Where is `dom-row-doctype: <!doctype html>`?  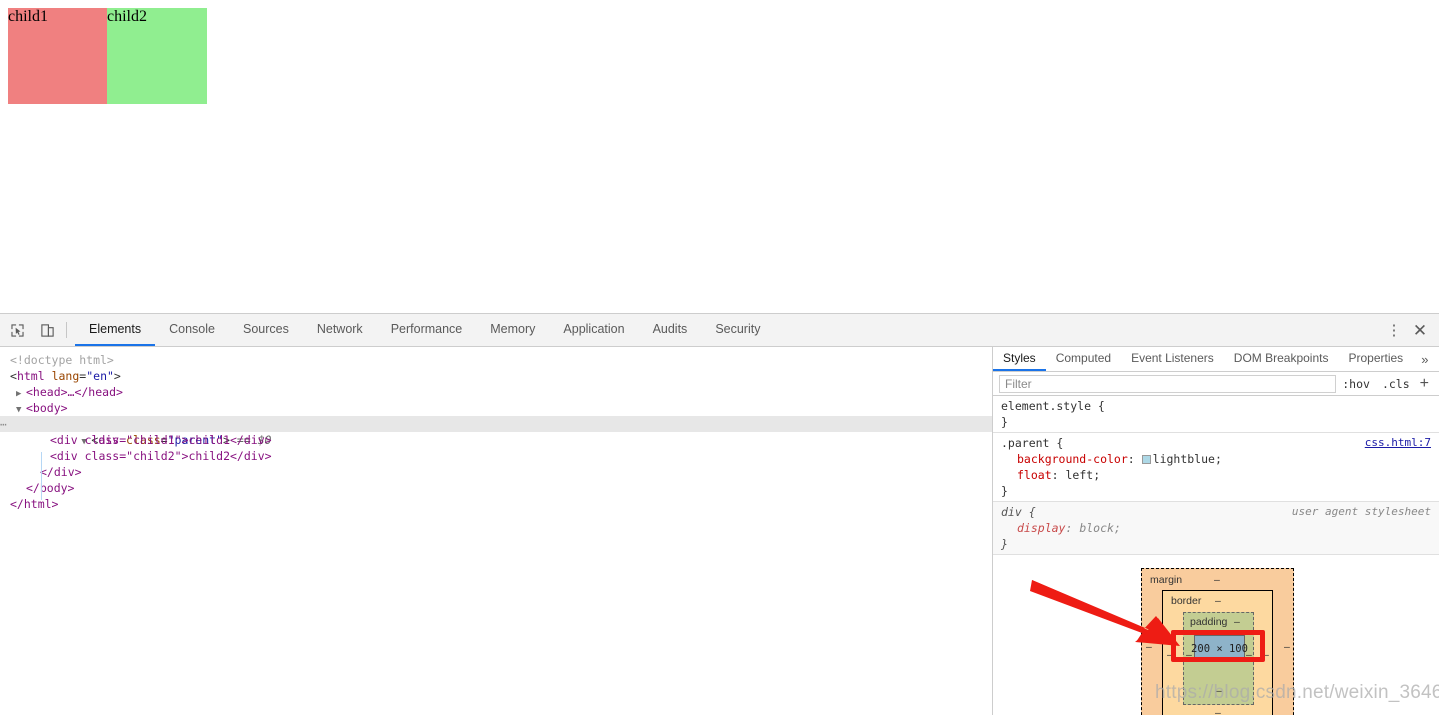
dom-row-doctype: <!doctype html> is located at coordinates (496, 360).